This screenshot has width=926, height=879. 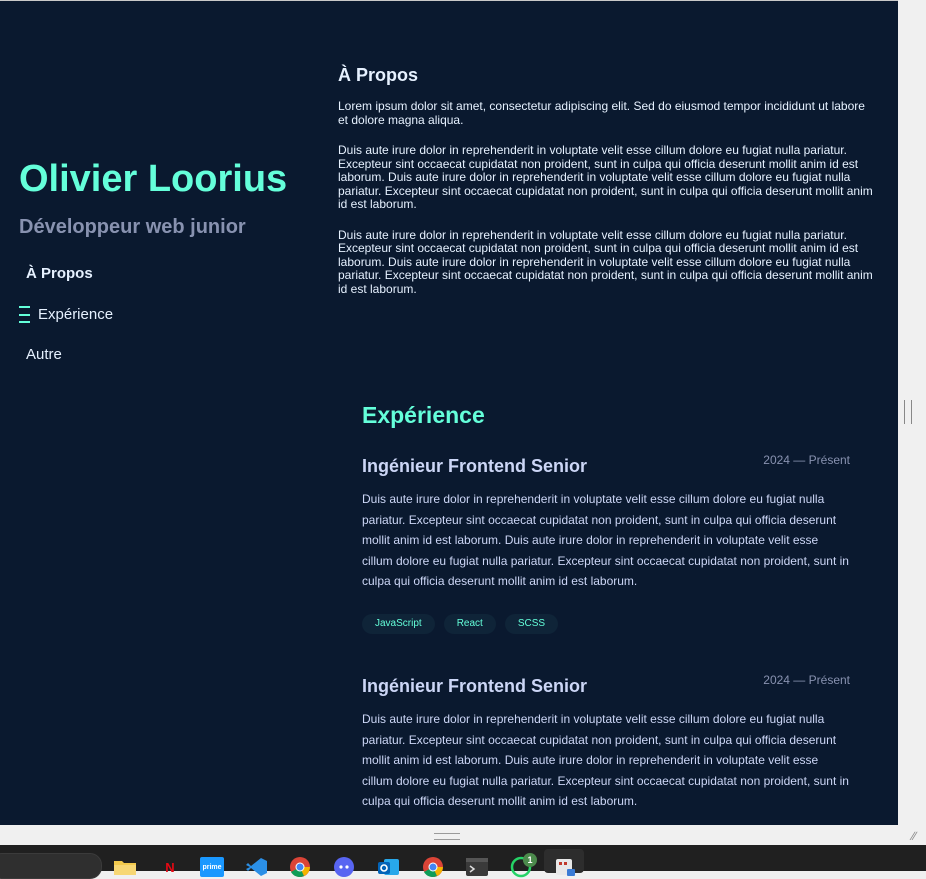 I want to click on taskbar: N prime 1, so click(x=463, y=862).